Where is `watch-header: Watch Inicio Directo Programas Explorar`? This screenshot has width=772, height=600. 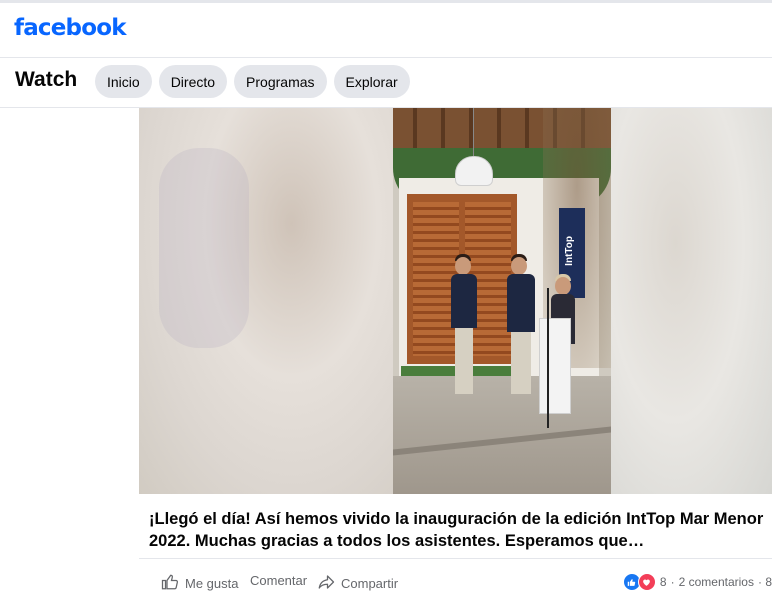 watch-header: Watch Inicio Directo Programas Explorar is located at coordinates (386, 83).